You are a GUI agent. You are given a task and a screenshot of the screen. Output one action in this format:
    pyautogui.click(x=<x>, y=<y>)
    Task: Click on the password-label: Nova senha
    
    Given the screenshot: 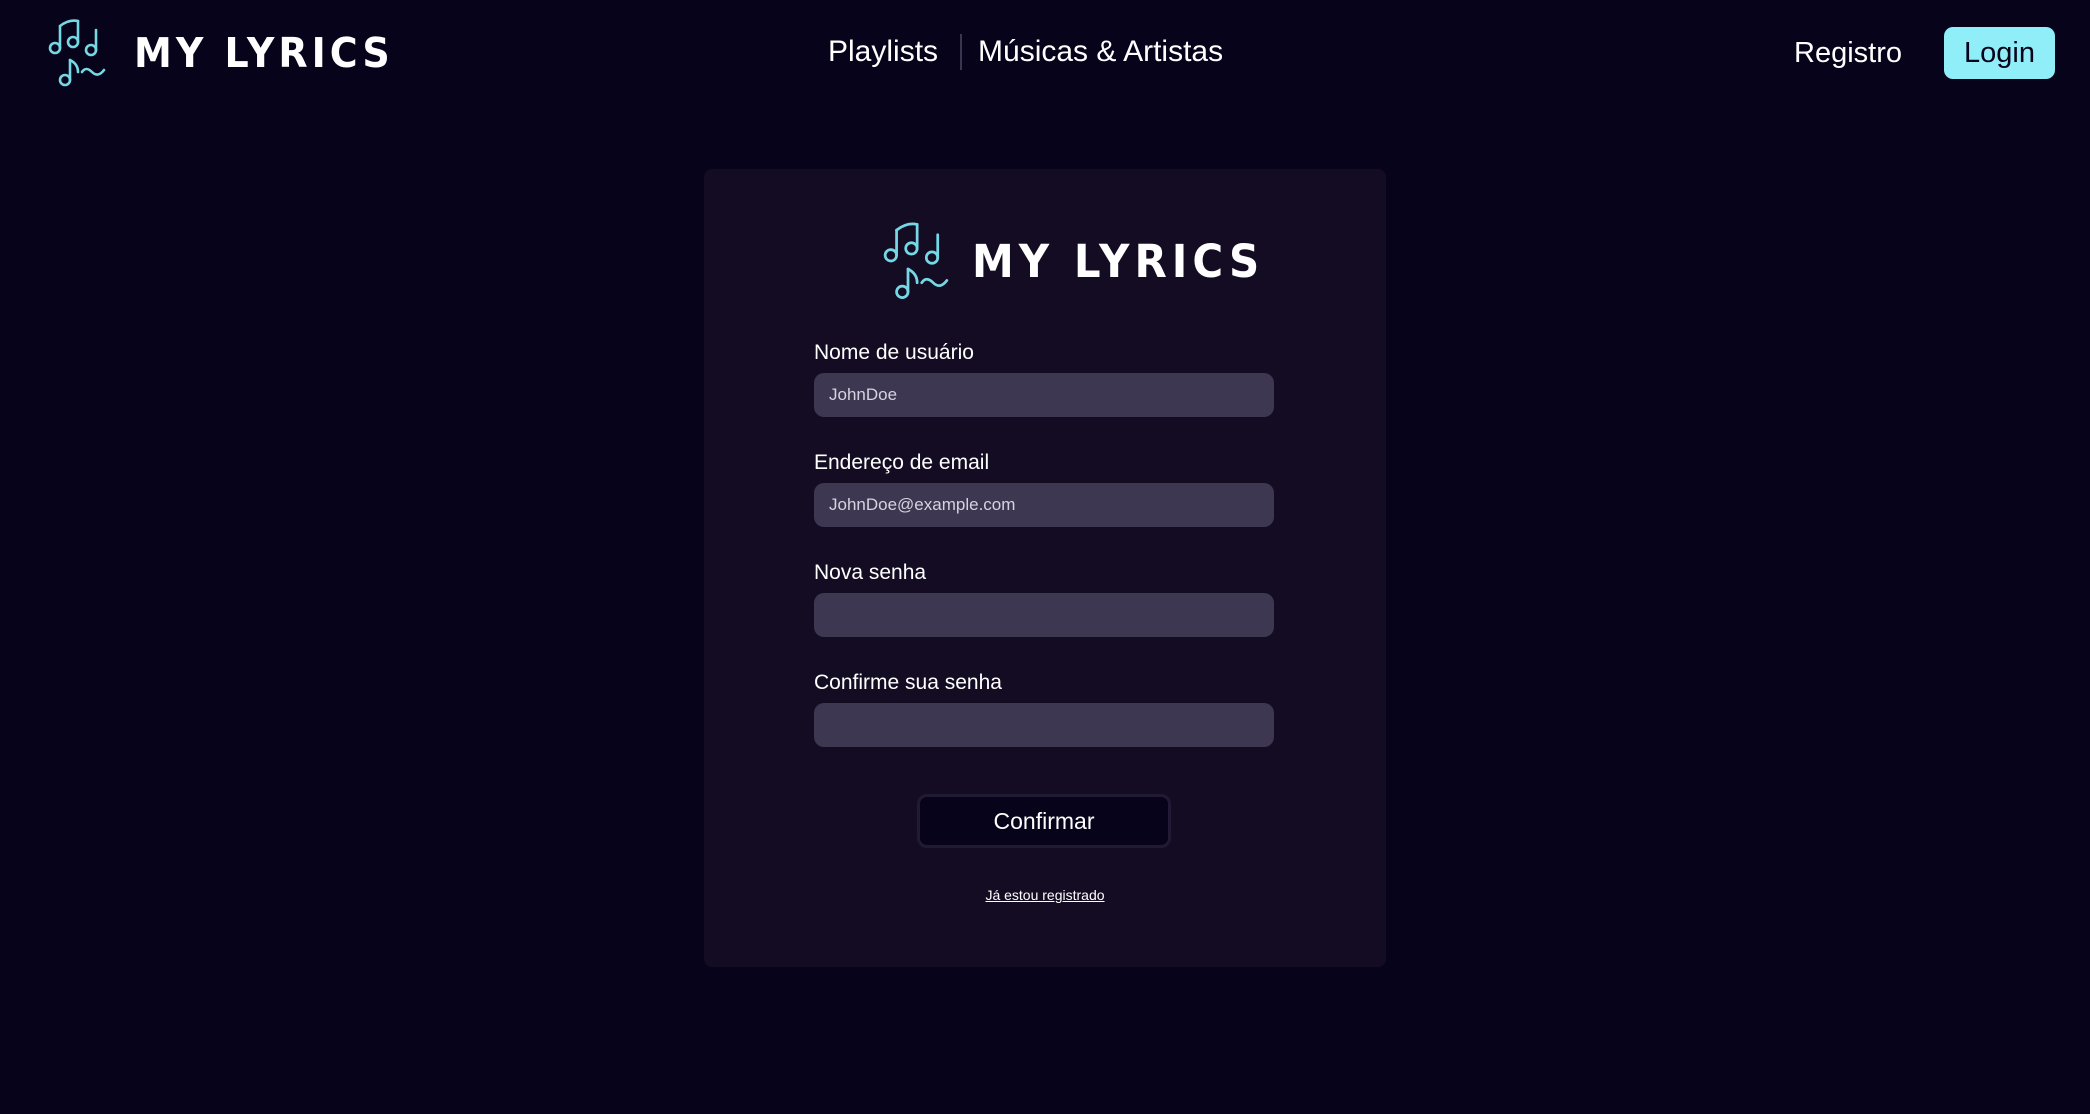 What is the action you would take?
    pyautogui.click(x=870, y=572)
    